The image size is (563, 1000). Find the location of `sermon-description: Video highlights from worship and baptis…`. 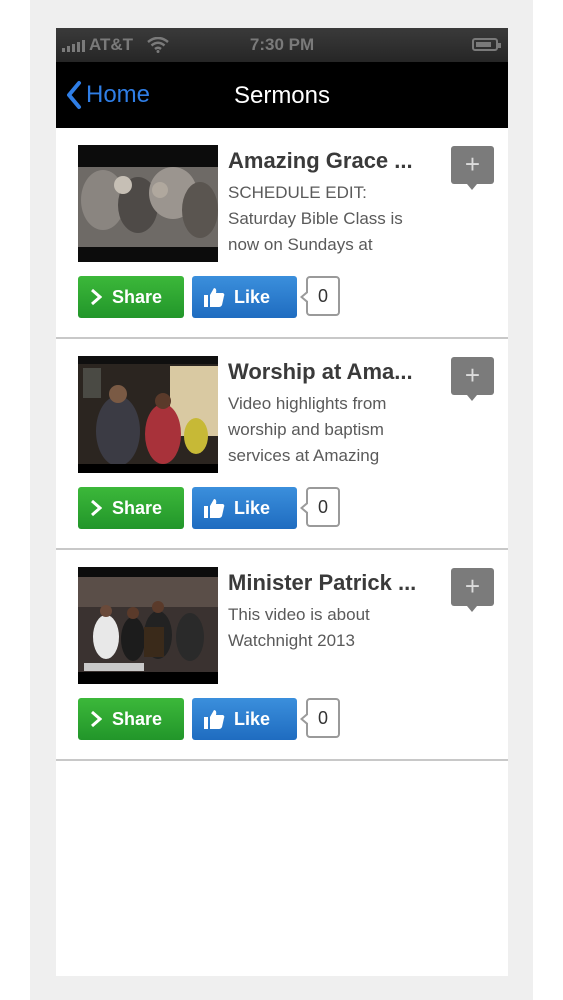

sermon-description: Video highlights from worship and baptis… is located at coordinates (307, 429).